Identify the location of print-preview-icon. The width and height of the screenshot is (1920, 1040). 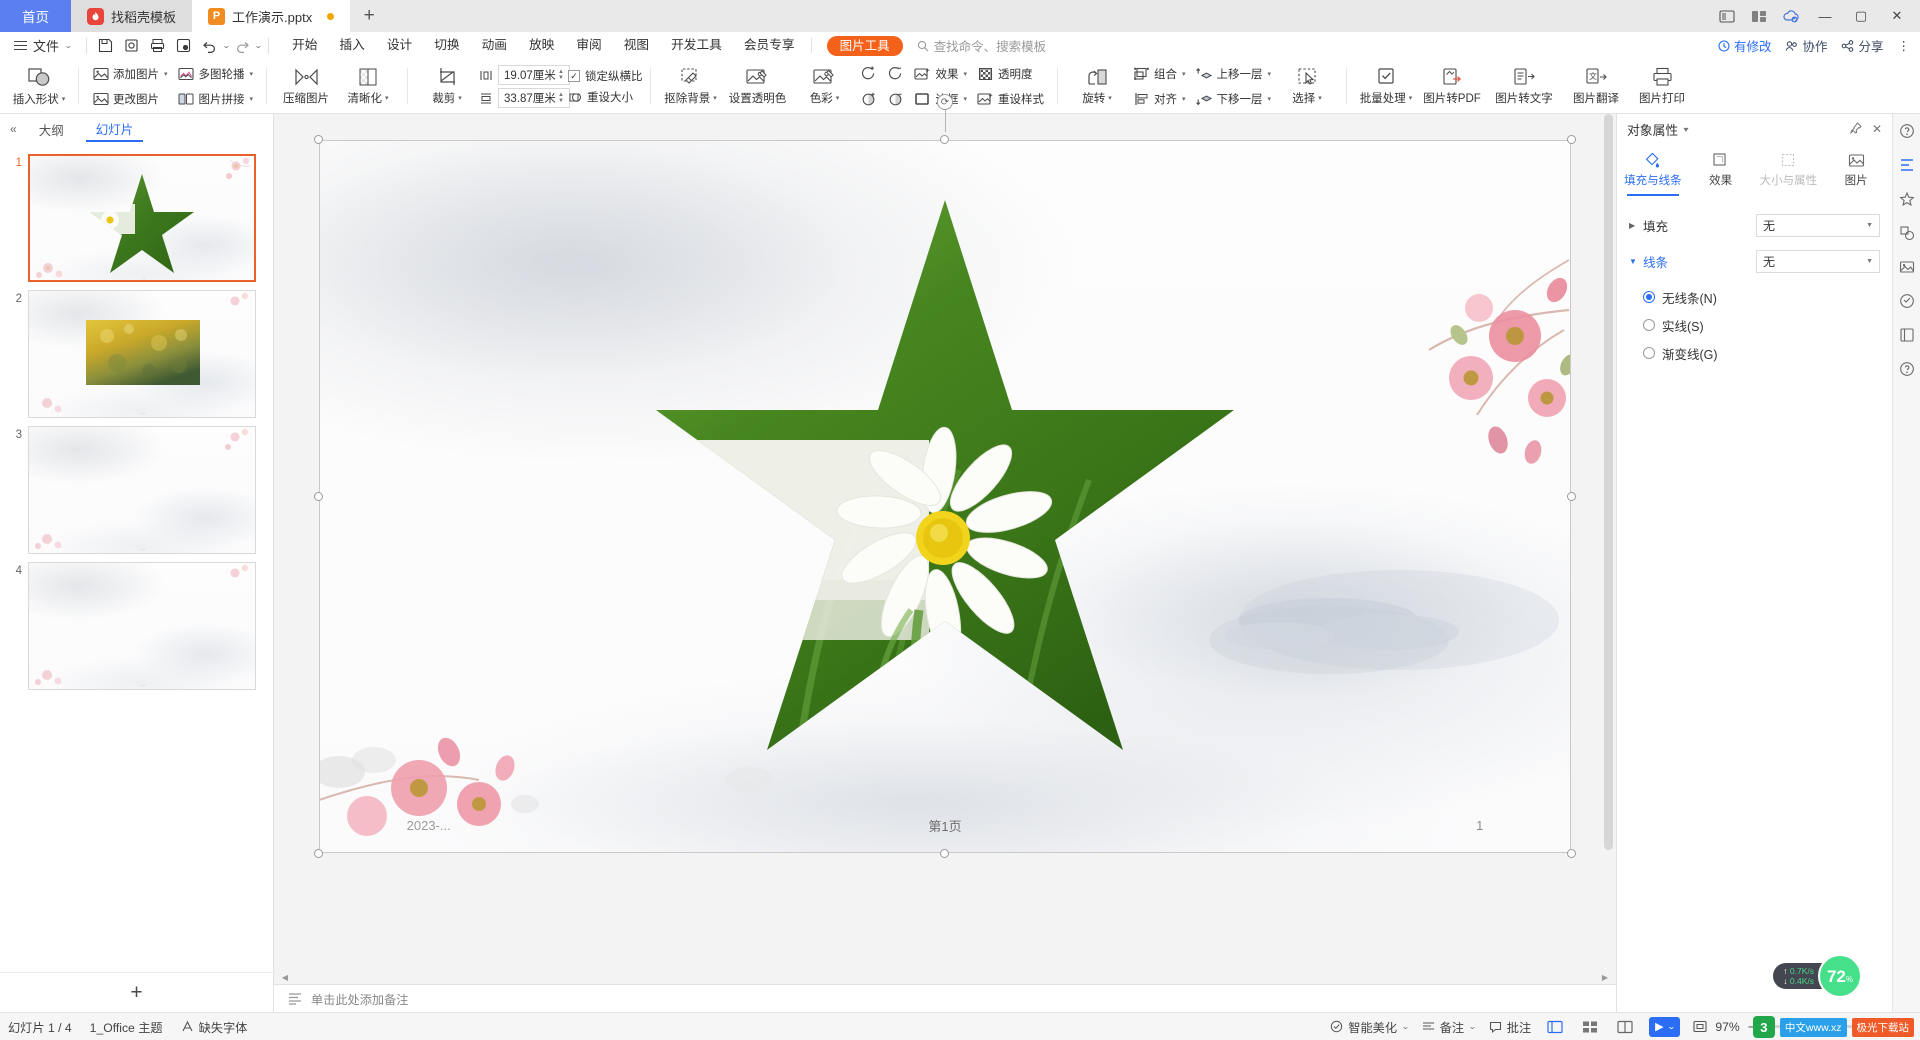
(132, 46).